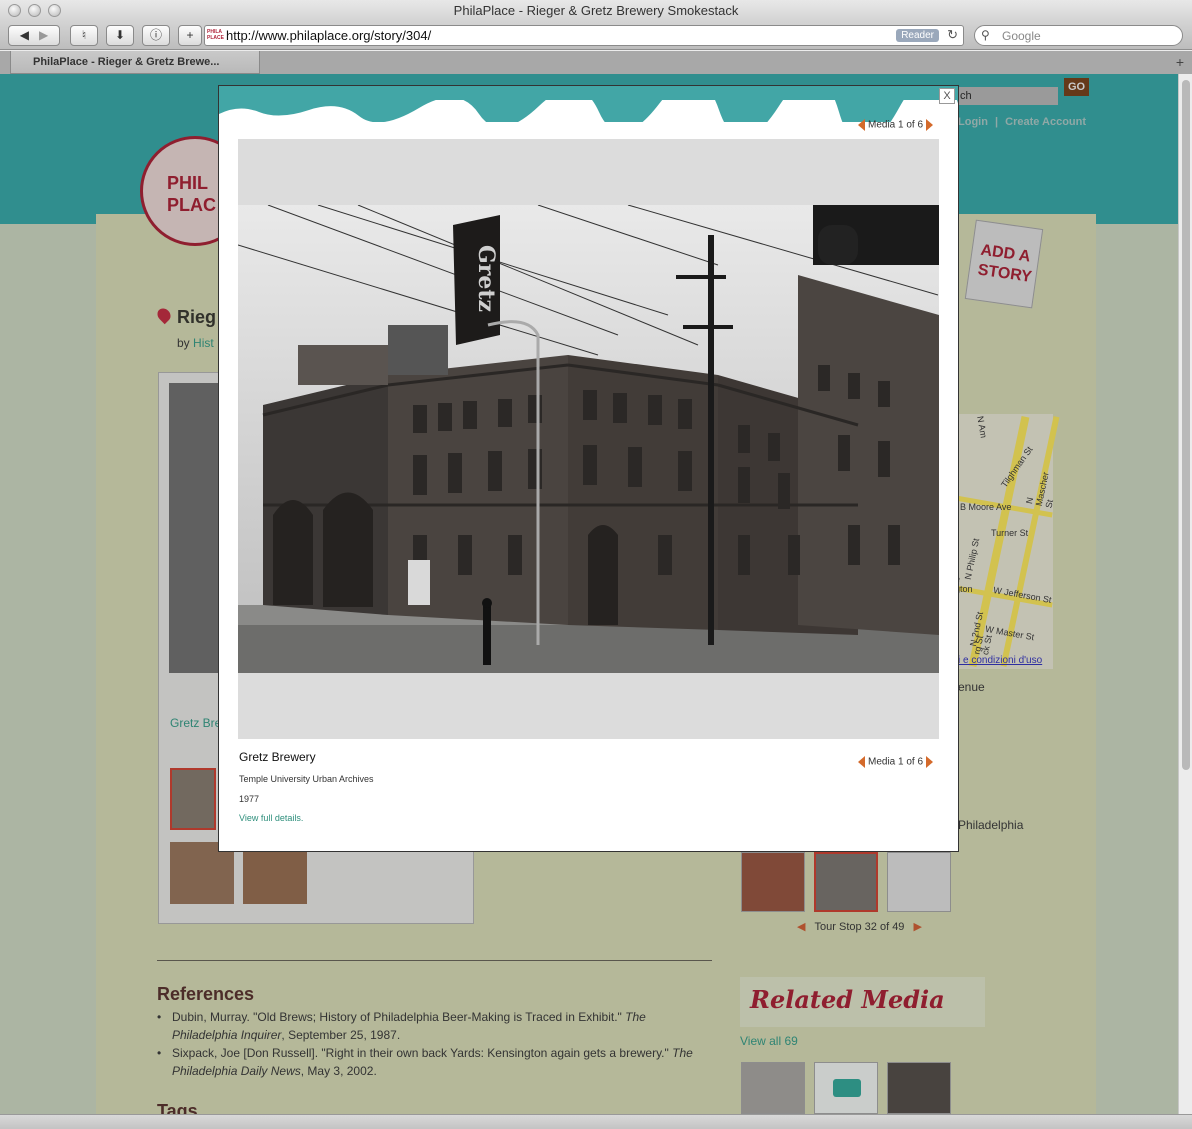 Image resolution: width=1192 pixels, height=1129 pixels. What do you see at coordinates (328, 35) in the screenshot?
I see `url-text: http://www.philaplace.org/story/304/` at bounding box center [328, 35].